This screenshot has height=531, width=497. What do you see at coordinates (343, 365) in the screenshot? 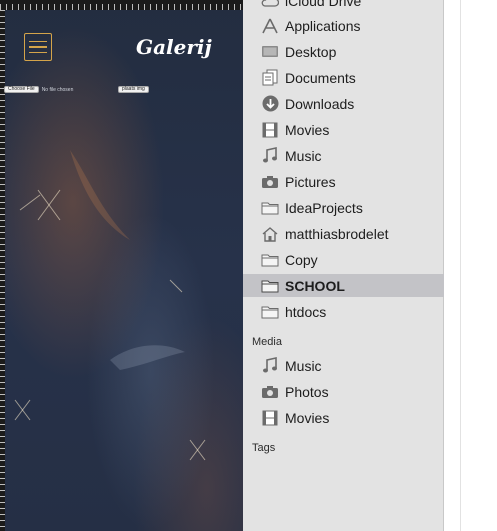
I see `sidebar-item-media-music: Music` at bounding box center [343, 365].